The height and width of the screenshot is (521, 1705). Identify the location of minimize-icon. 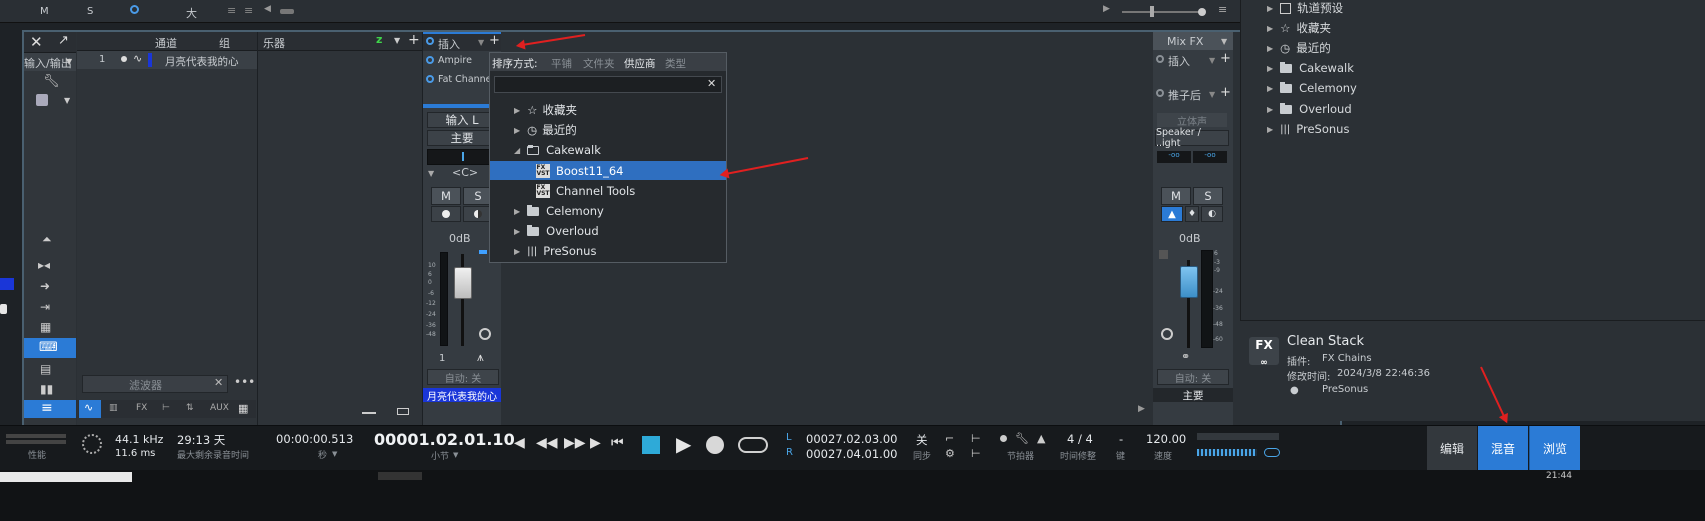
(369, 413).